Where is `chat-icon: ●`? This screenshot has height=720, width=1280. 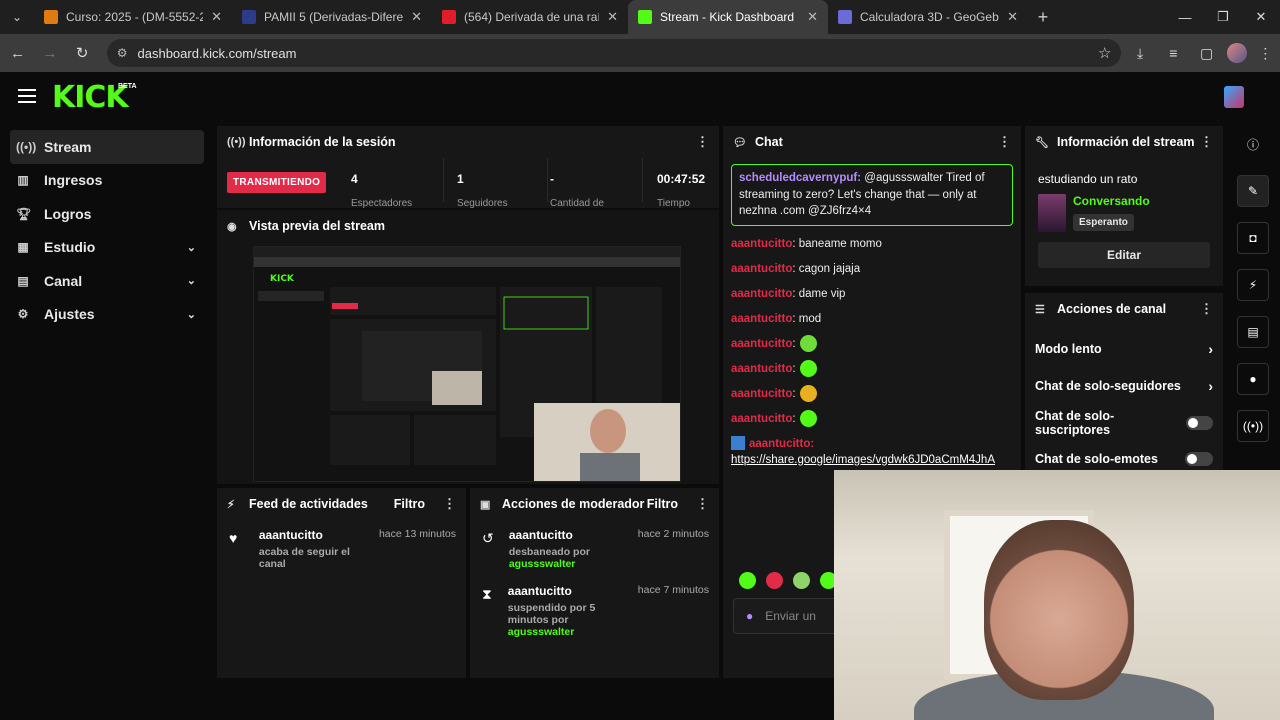
chat-icon: ● is located at coordinates (1253, 379).